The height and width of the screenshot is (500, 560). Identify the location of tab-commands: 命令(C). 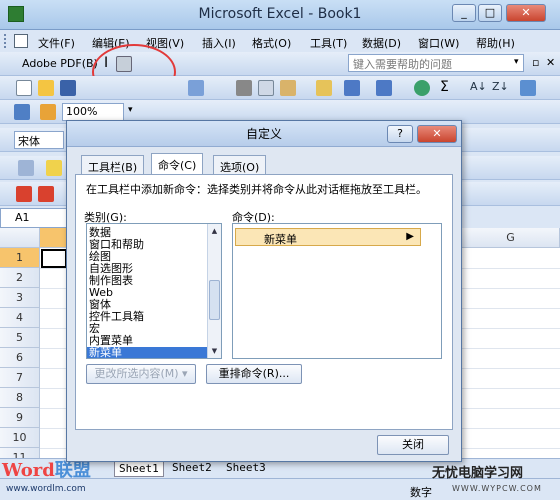
(177, 164).